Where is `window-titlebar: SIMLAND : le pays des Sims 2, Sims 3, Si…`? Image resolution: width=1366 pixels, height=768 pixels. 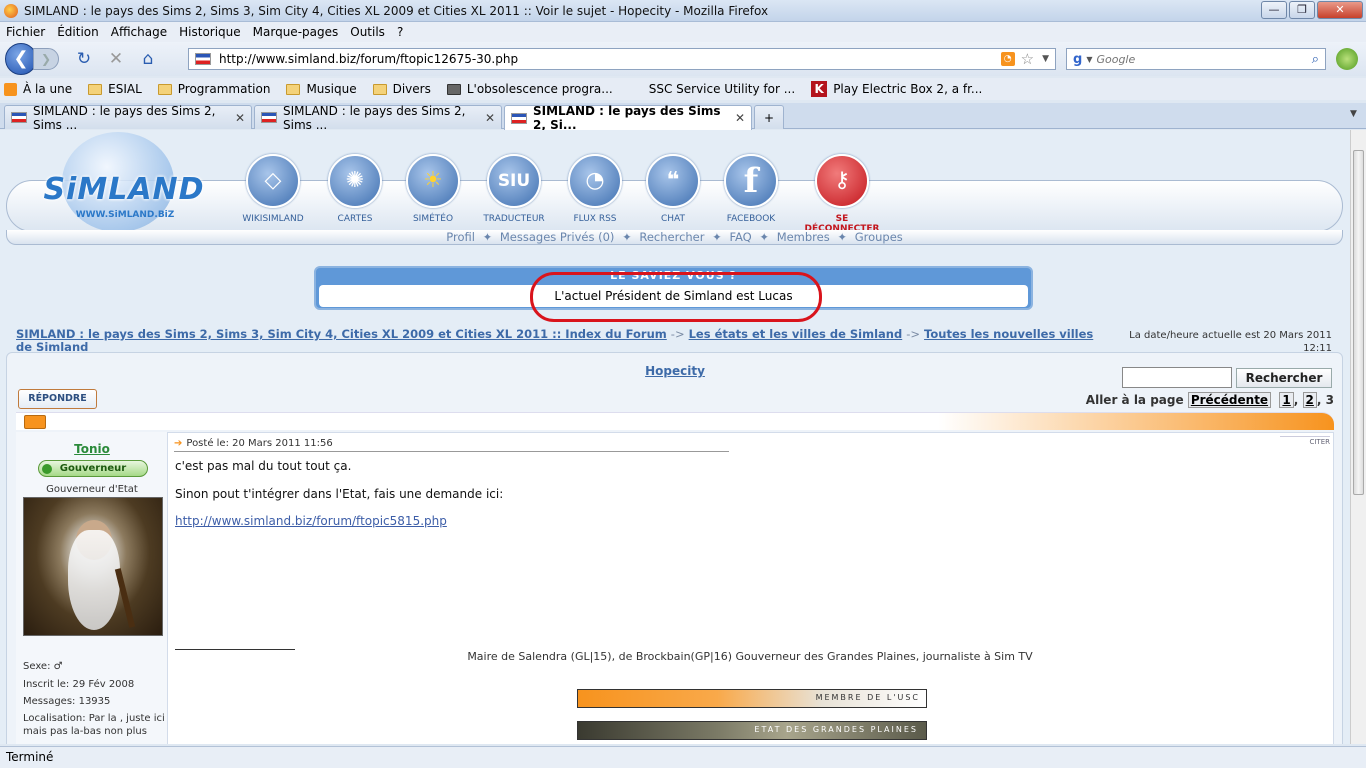
window-titlebar: SIMLAND : le pays des Sims 2, Sims 3, Si… is located at coordinates (683, 11).